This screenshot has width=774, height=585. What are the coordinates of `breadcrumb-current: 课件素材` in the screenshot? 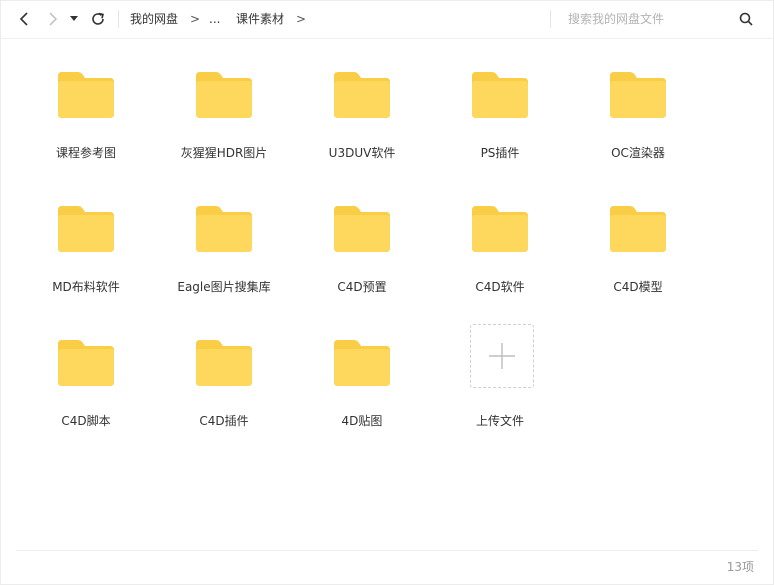 It's located at (260, 19).